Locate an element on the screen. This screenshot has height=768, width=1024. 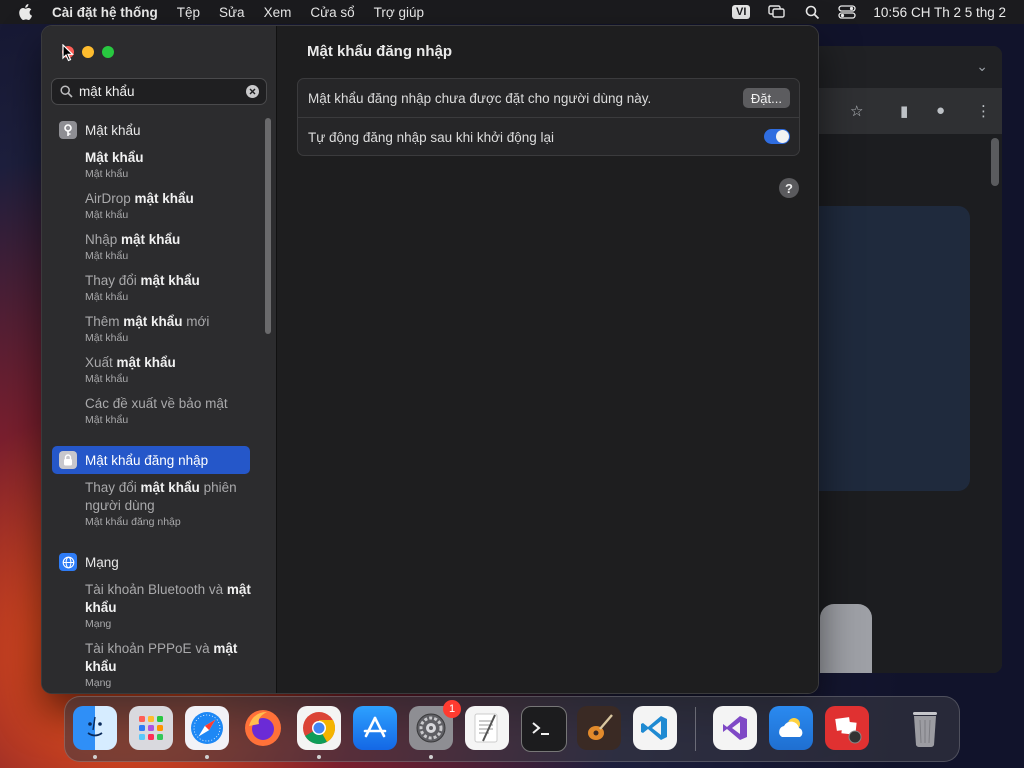
spotlight-search-icon is located at coordinates (812, 12).